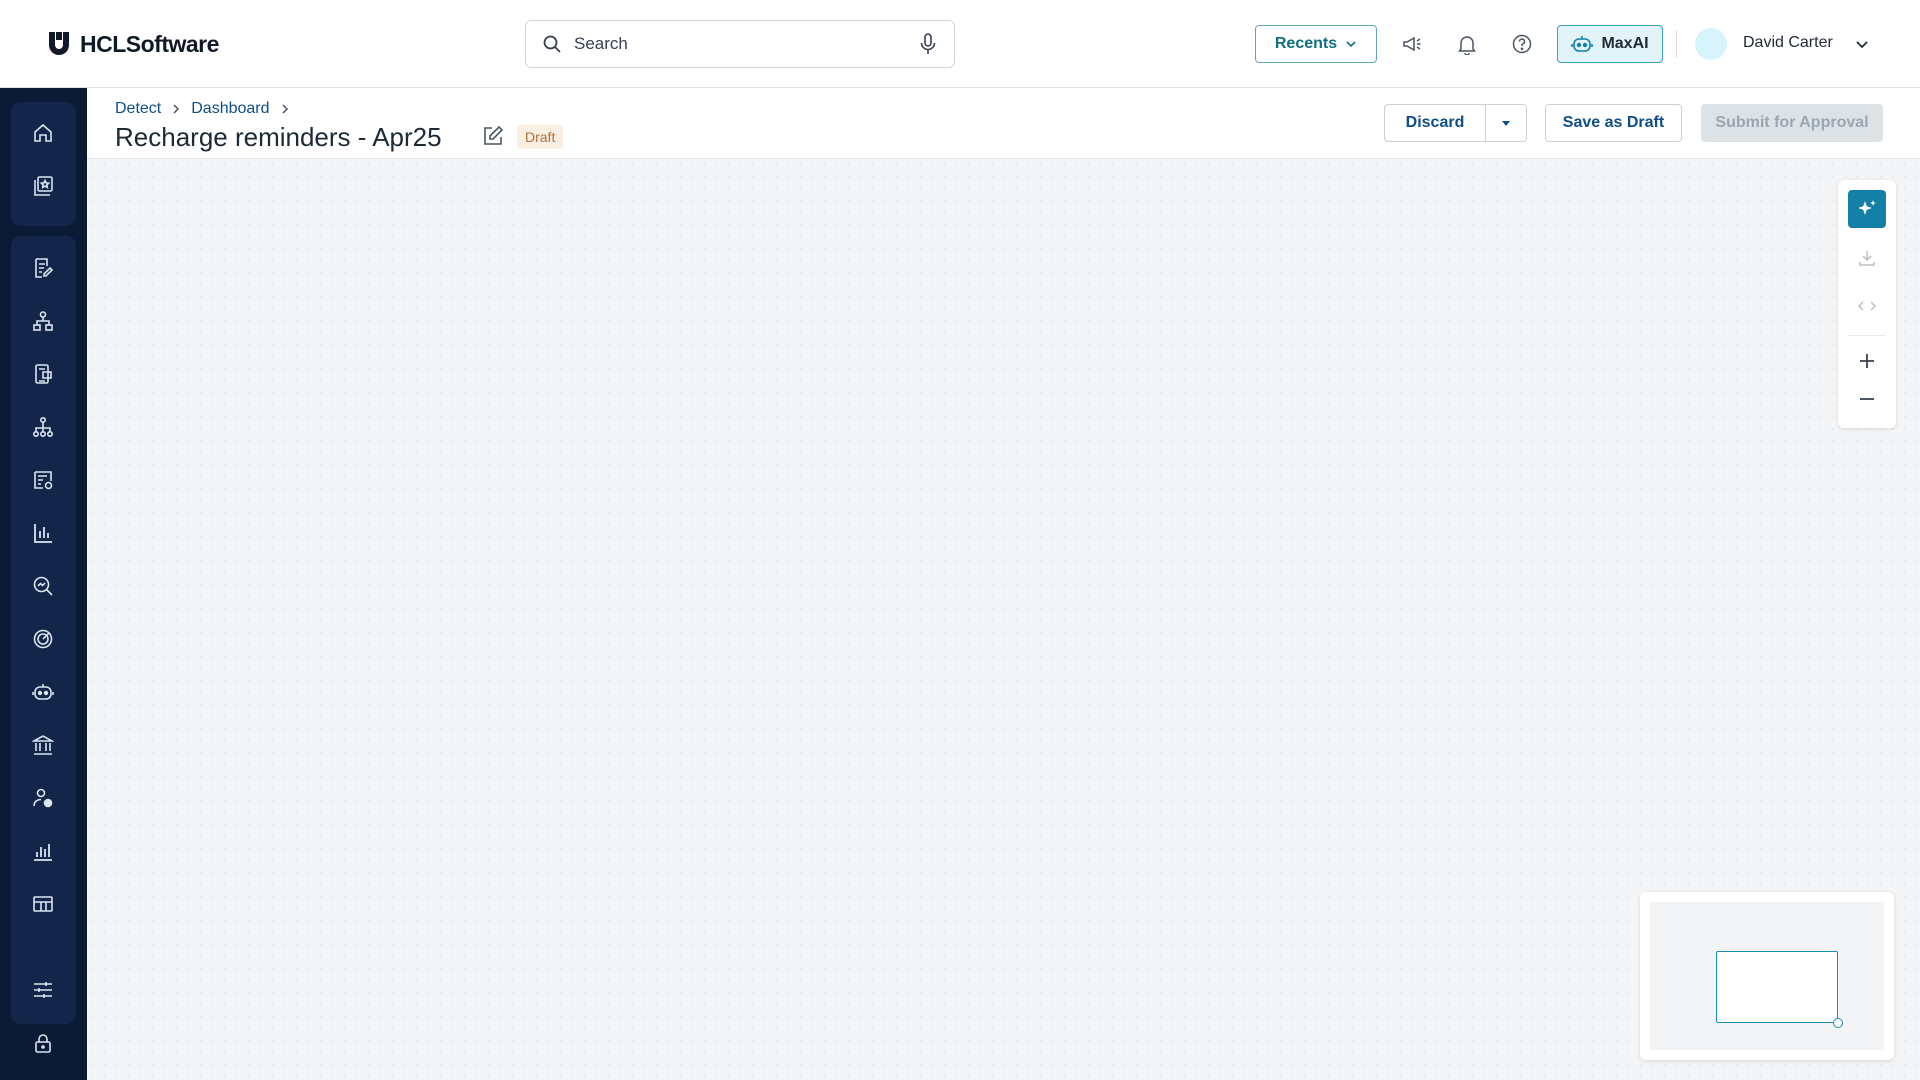 This screenshot has width=1920, height=1080. I want to click on star-document-icon, so click(43, 186).